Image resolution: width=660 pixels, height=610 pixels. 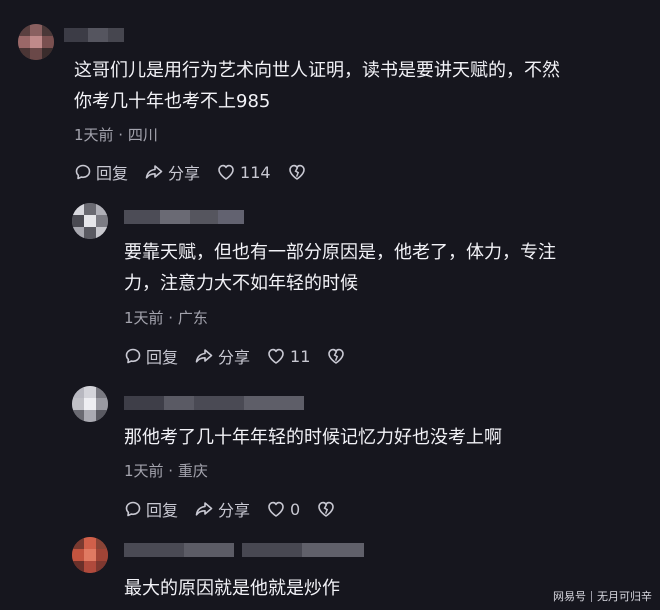 What do you see at coordinates (300, 356) in the screenshot?
I see `like-count: 11` at bounding box center [300, 356].